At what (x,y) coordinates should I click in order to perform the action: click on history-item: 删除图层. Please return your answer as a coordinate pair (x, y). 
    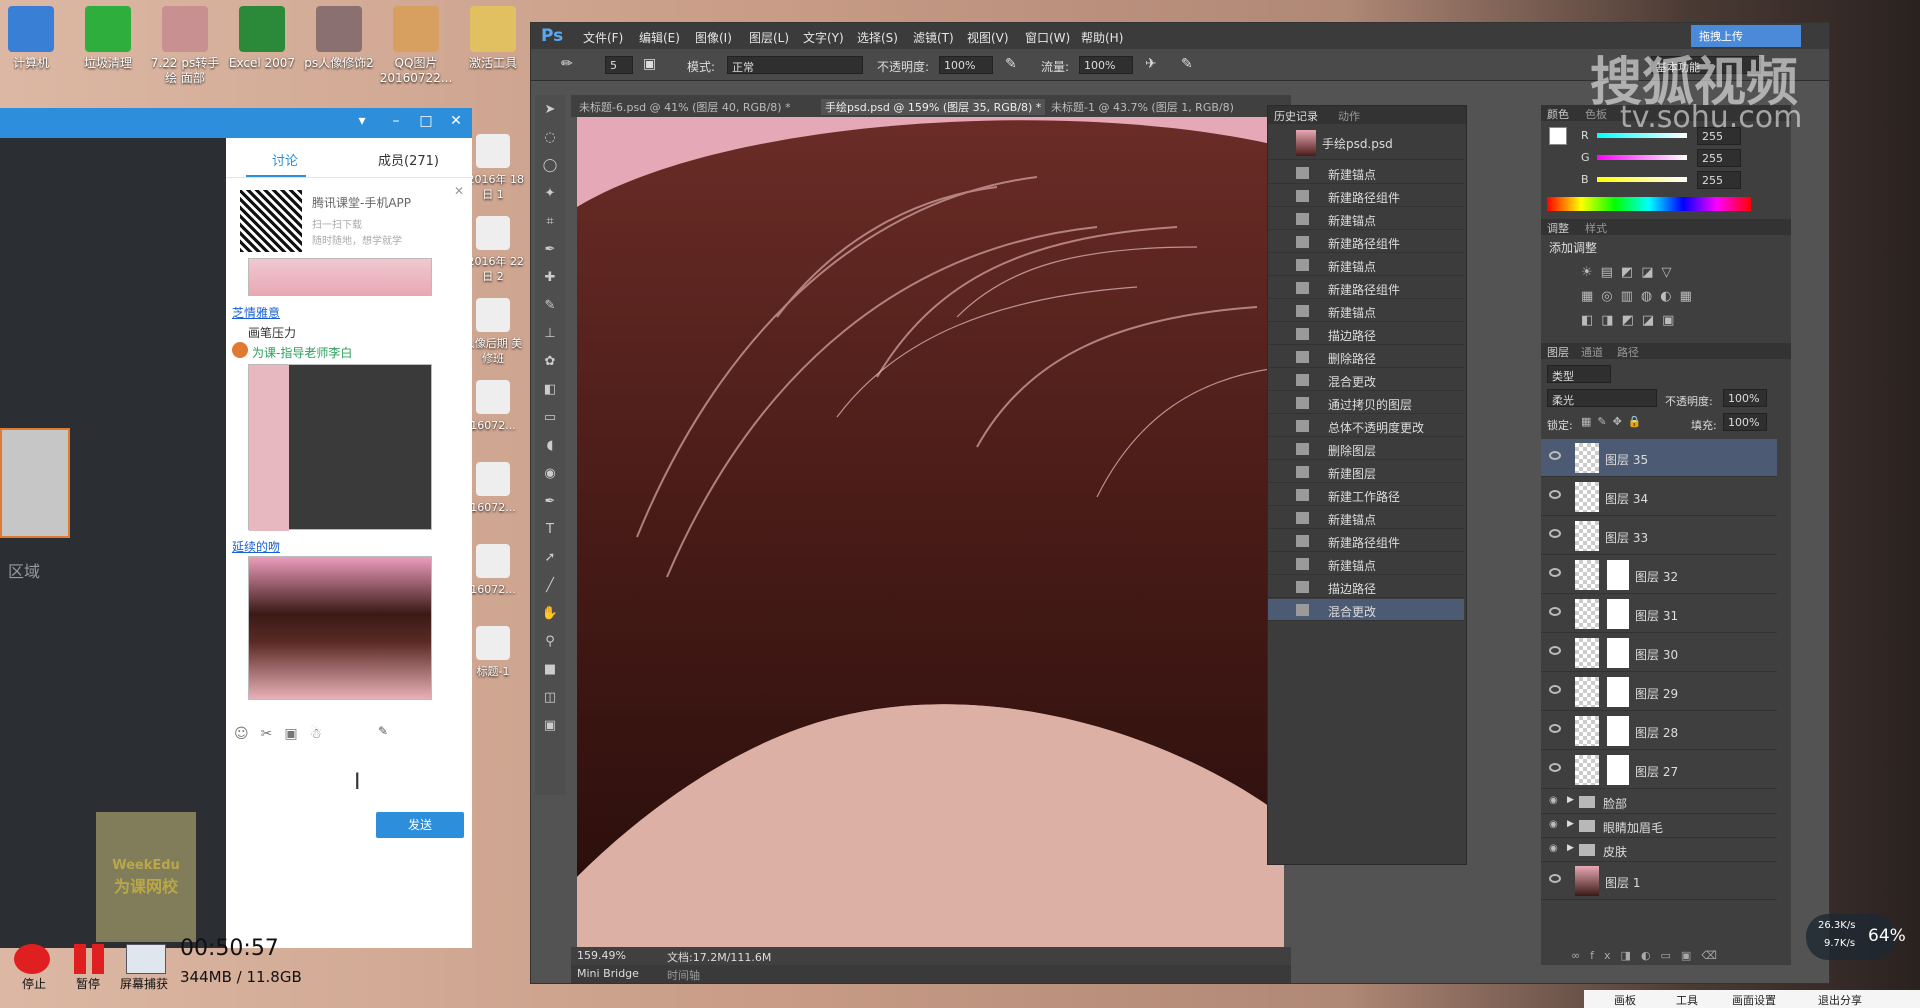
    Looking at the image, I should click on (1366, 449).